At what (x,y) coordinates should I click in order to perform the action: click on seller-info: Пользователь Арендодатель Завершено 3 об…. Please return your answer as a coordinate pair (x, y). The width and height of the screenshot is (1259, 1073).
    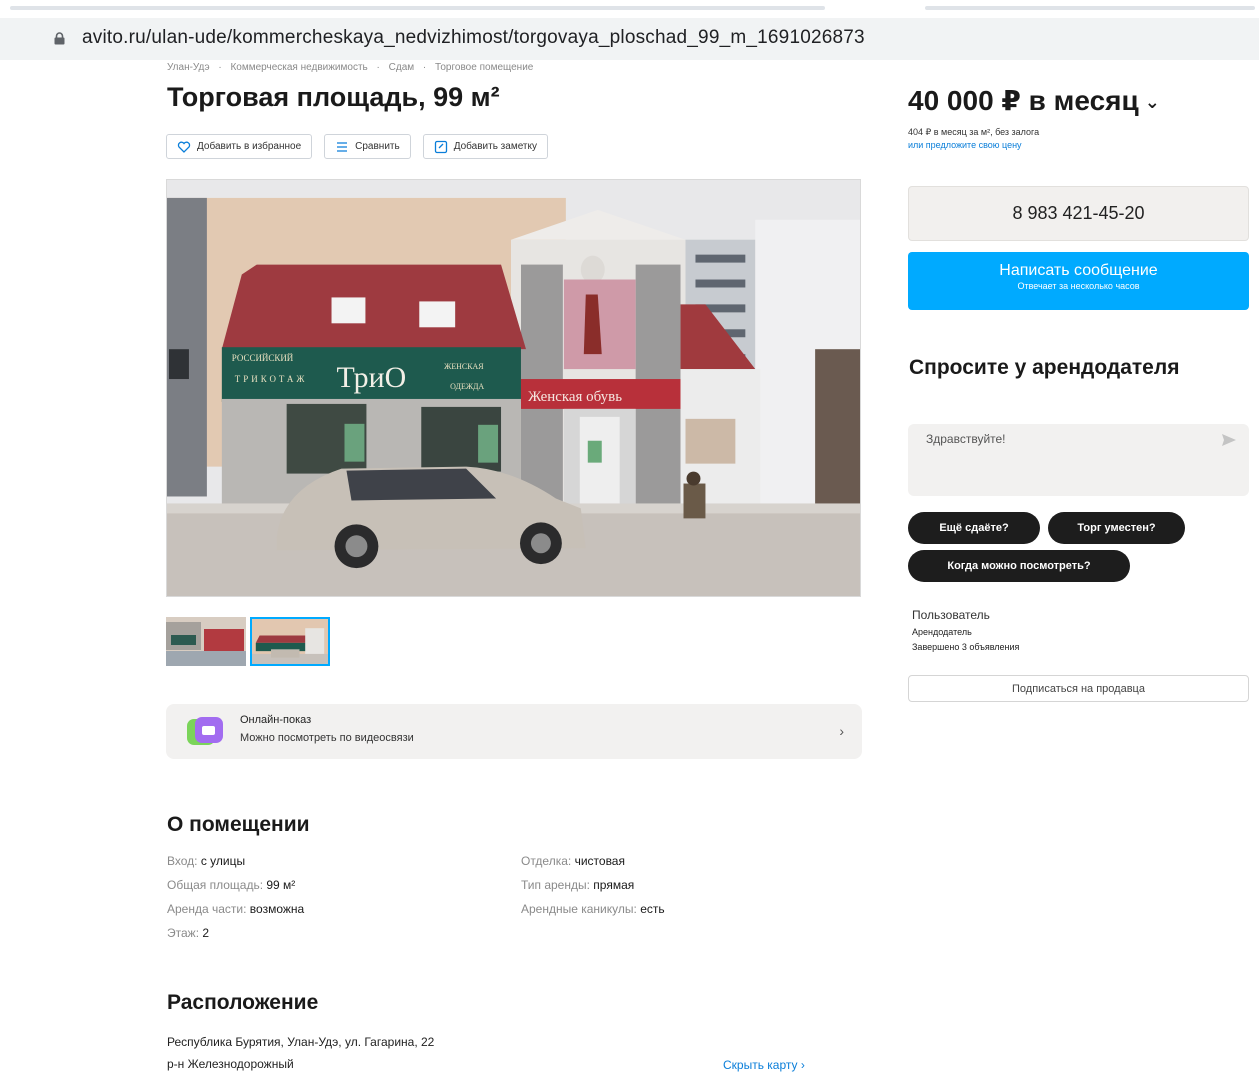
    Looking at the image, I should click on (965, 631).